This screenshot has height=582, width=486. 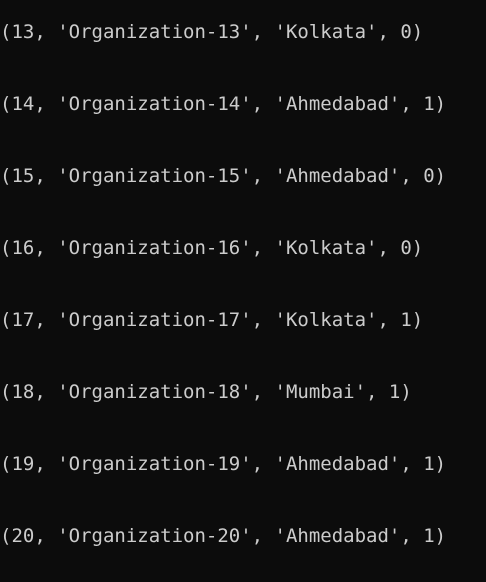 I want to click on output-line-18: (18, 'Organization-18', 'Mumbai', 1), so click(x=206, y=392).